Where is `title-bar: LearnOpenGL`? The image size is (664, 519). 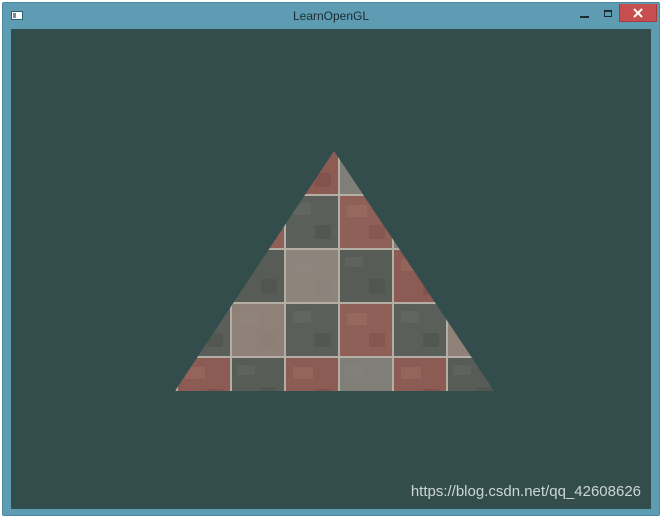 title-bar: LearnOpenGL is located at coordinates (331, 16).